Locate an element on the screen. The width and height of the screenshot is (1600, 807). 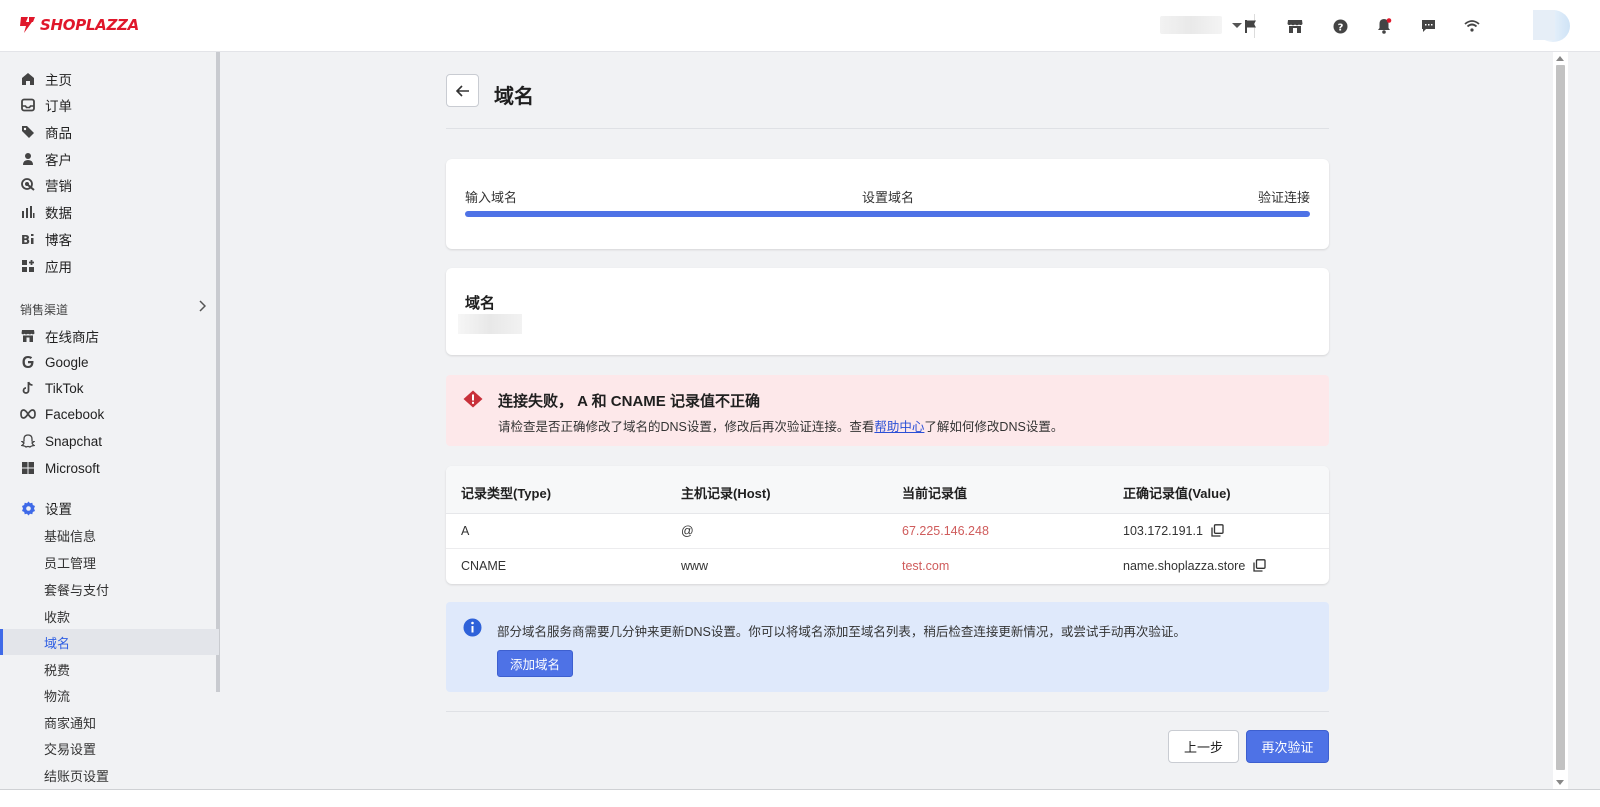
error-text-tail: 了解如何修改DNS设置。 is located at coordinates (994, 427).